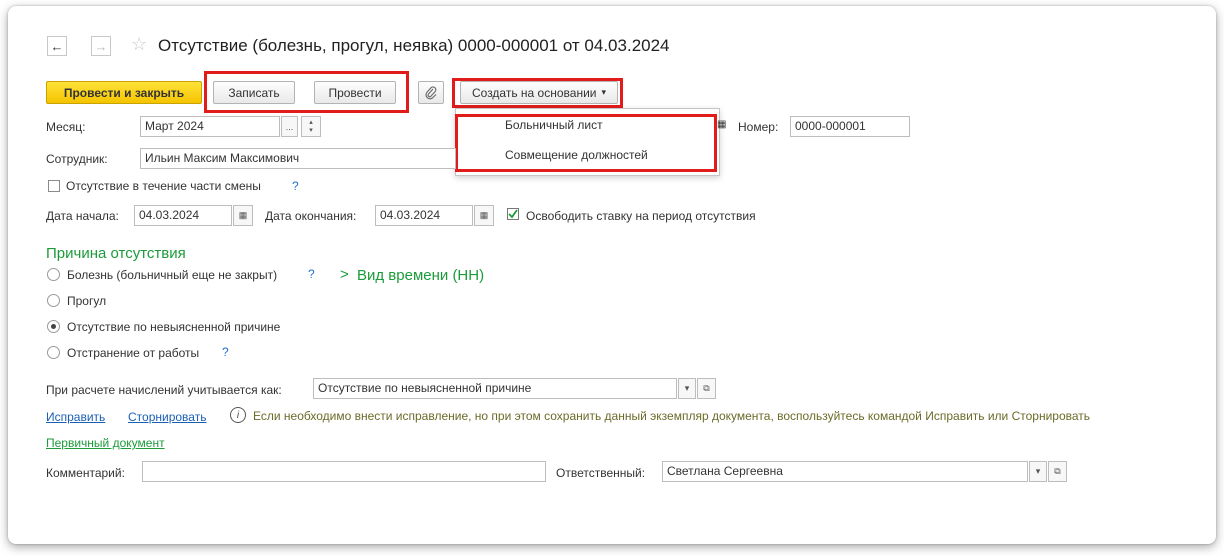 The image size is (1224, 557). I want to click on reason-option-label: Отсутствие по невыясненной причине, so click(174, 327).